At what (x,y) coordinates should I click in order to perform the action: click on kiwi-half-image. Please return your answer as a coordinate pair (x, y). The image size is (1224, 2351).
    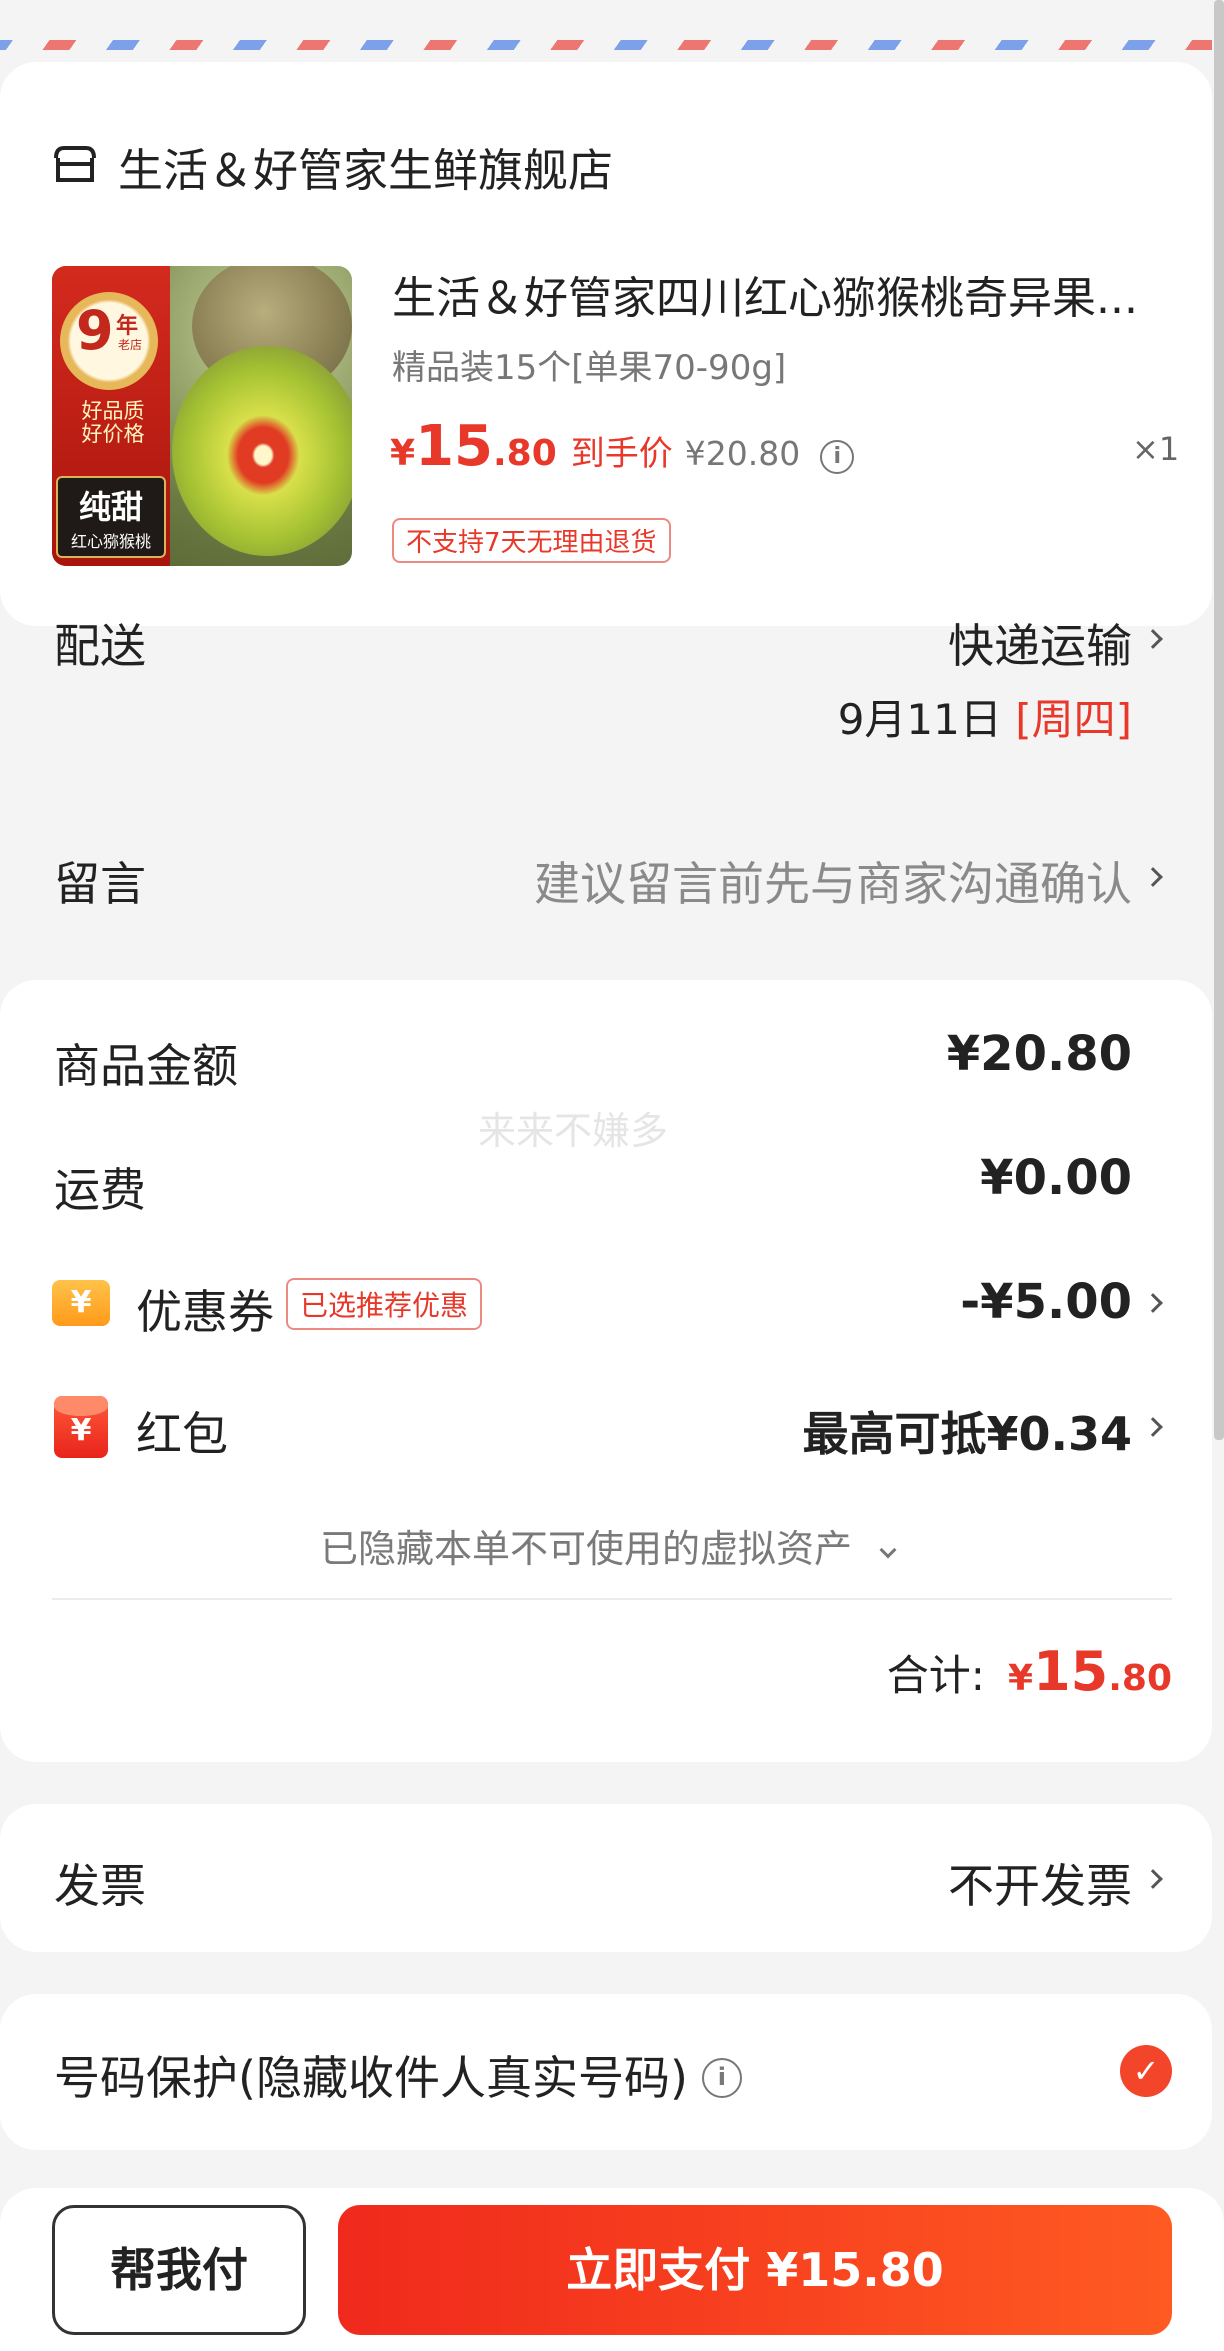
    Looking at the image, I should click on (262, 451).